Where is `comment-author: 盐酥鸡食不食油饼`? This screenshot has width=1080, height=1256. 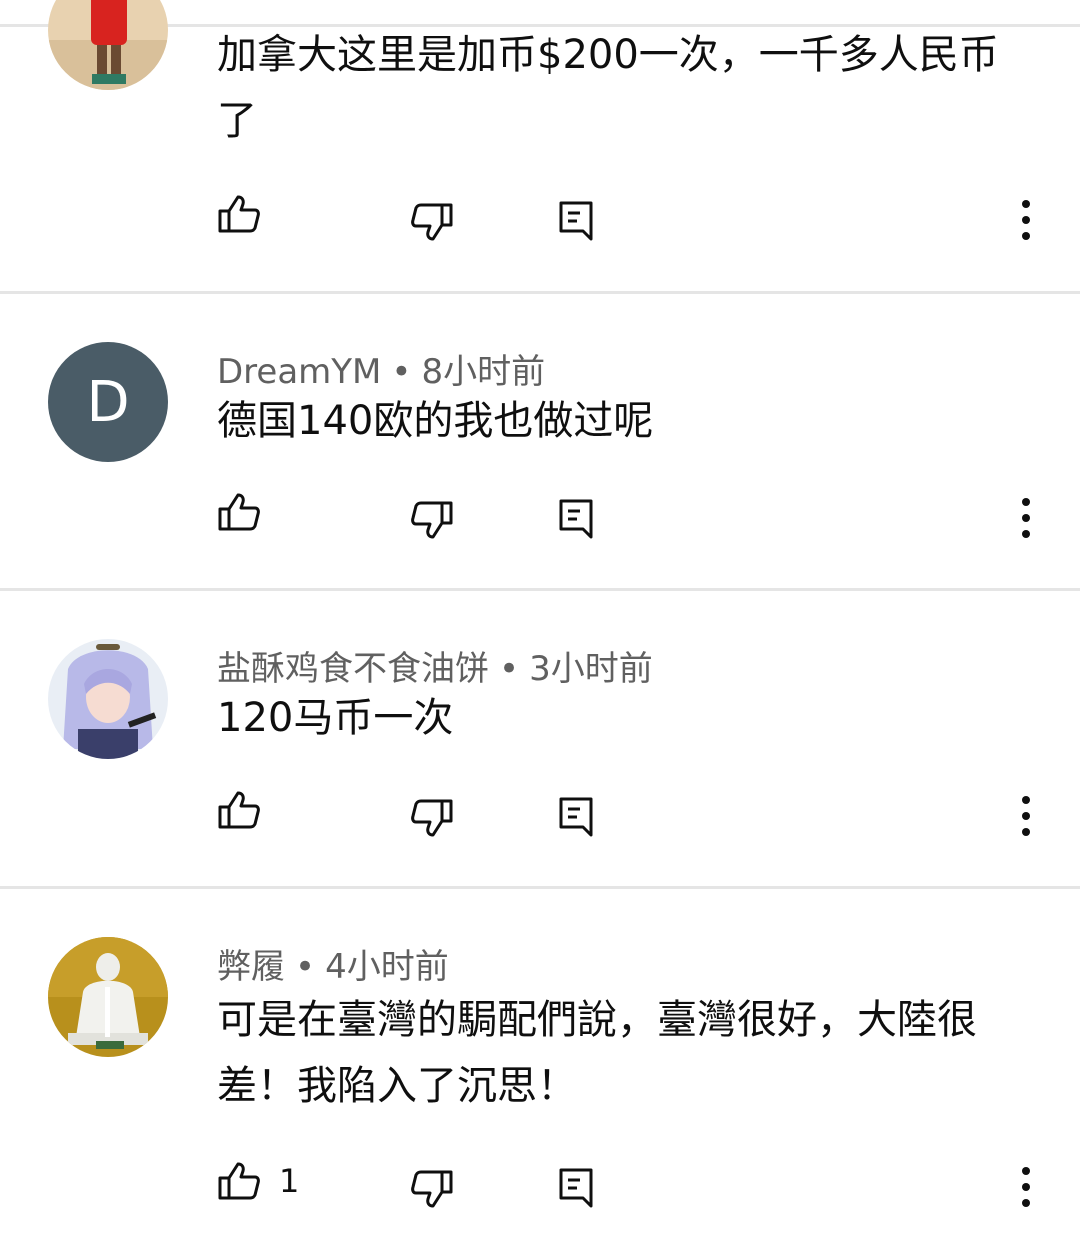 comment-author: 盐酥鸡食不食油饼 is located at coordinates (353, 669).